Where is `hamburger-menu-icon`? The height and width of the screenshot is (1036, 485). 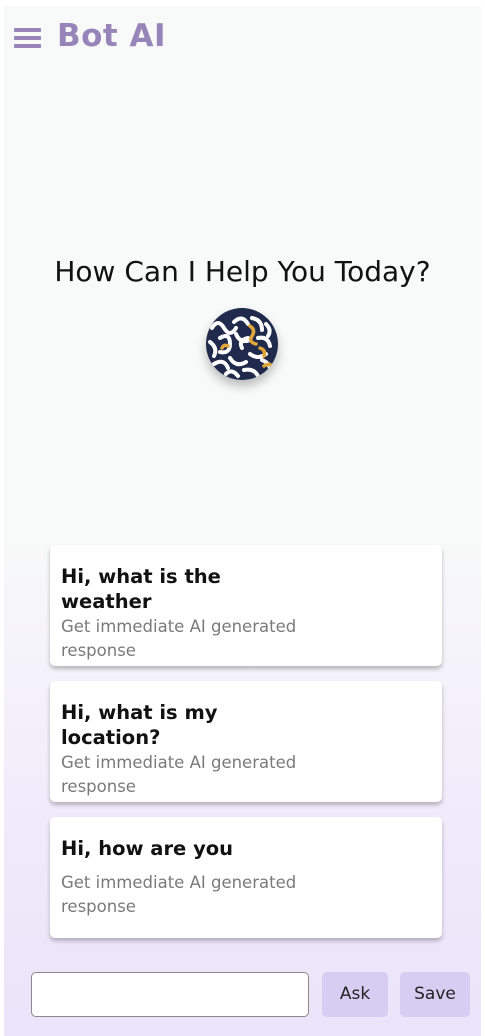
hamburger-menu-icon is located at coordinates (27, 36).